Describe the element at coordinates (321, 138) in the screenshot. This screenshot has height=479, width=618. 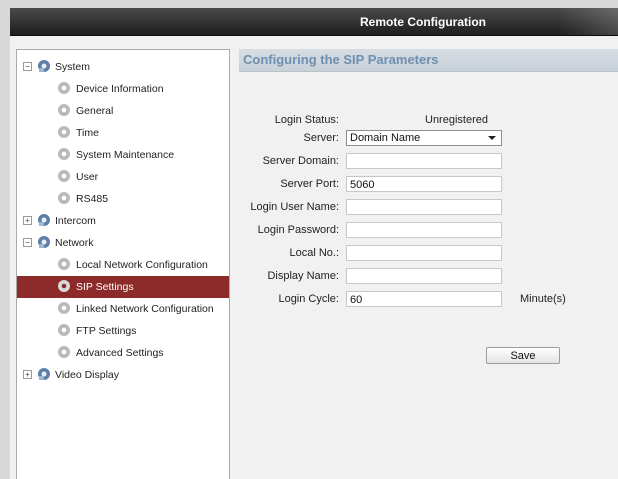
I see `server-label: Server:` at that location.